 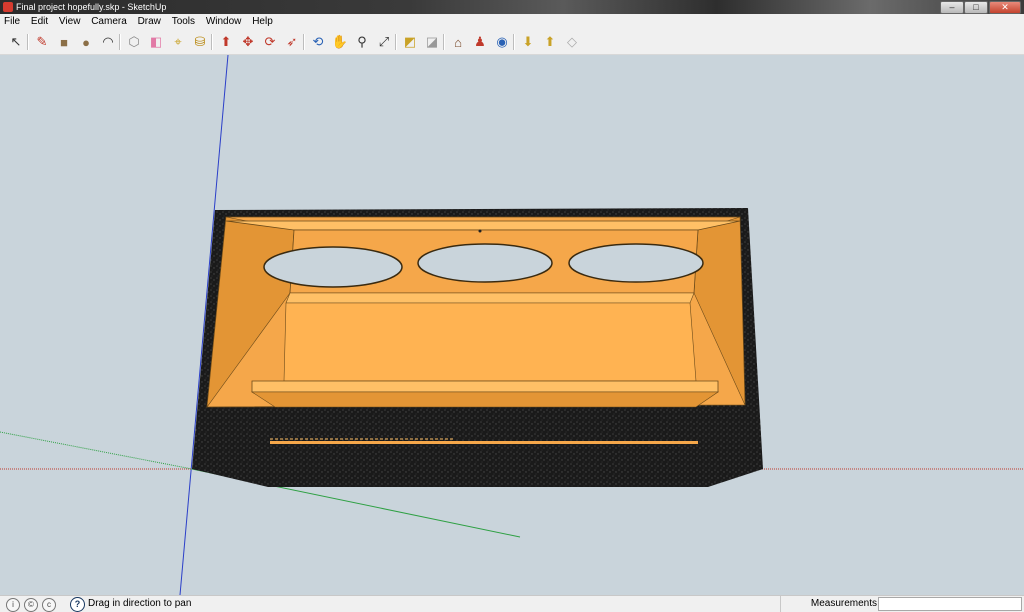 I want to click on rotate-icon: ⟳, so click(x=270, y=42).